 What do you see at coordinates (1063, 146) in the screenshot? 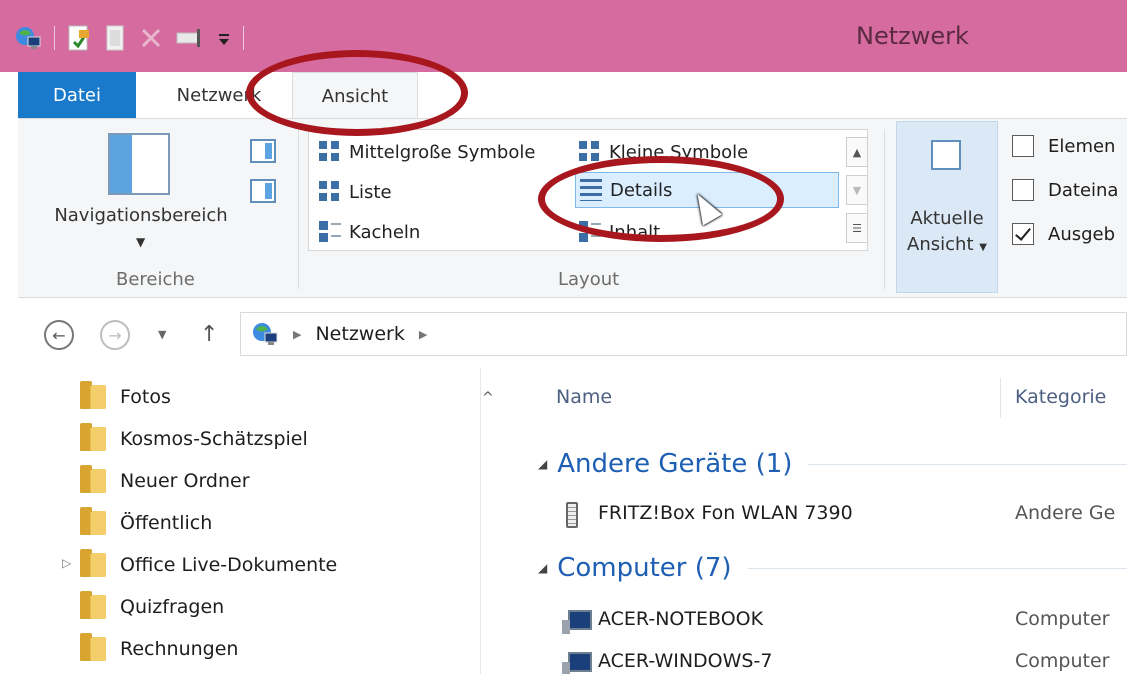
I see `checkbox-item-checkboxes: Elemen` at bounding box center [1063, 146].